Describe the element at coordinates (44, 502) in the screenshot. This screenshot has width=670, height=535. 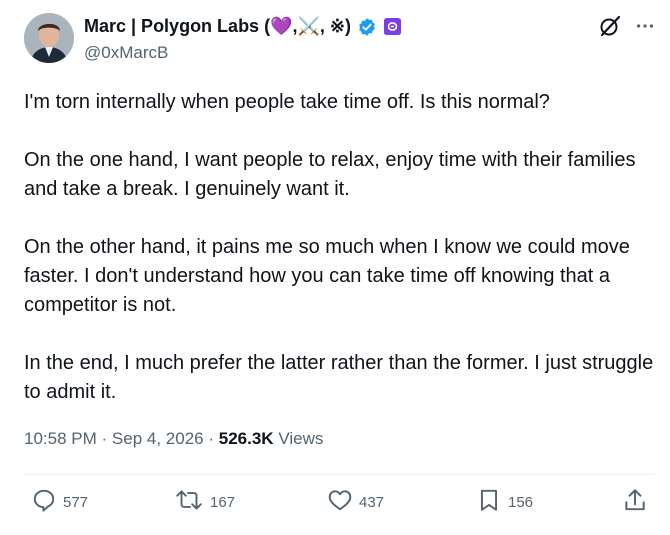
I see `reply-icon` at that location.